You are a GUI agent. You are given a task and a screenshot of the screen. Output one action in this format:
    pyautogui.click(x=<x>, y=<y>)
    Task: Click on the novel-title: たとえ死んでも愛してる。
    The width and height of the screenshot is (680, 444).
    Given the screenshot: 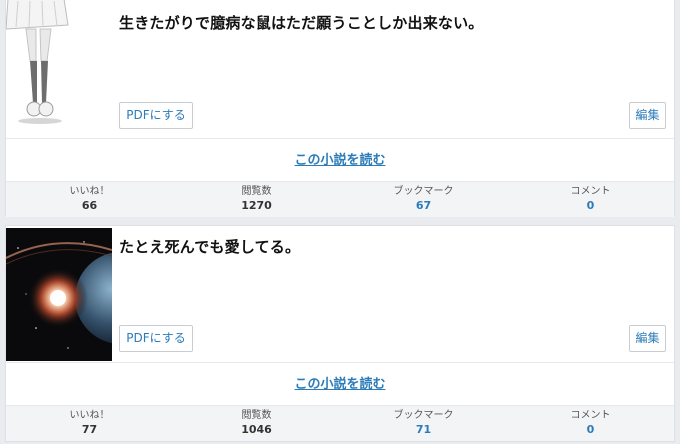 What is the action you would take?
    pyautogui.click(x=209, y=246)
    